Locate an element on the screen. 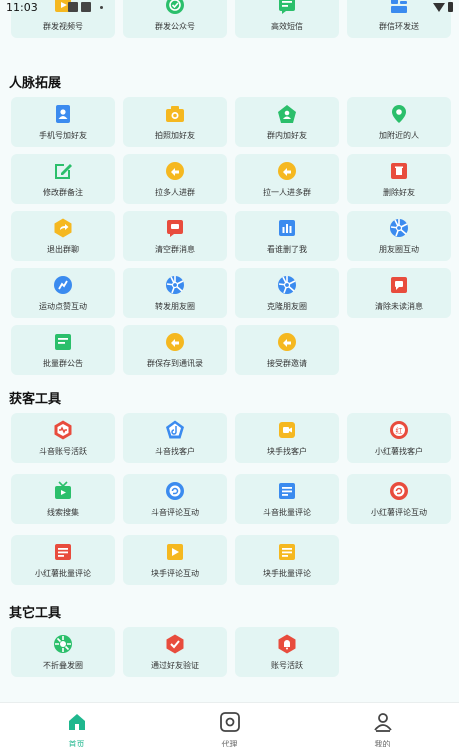 The image size is (459, 747). tool-card: 克隆朋友圈 is located at coordinates (287, 293).